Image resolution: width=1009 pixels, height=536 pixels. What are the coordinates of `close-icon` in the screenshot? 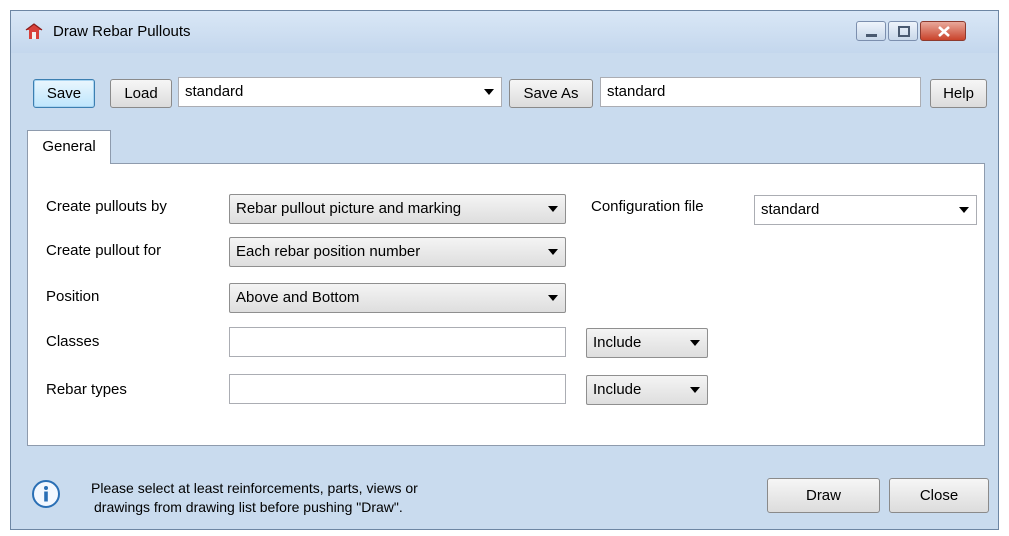 It's located at (944, 31).